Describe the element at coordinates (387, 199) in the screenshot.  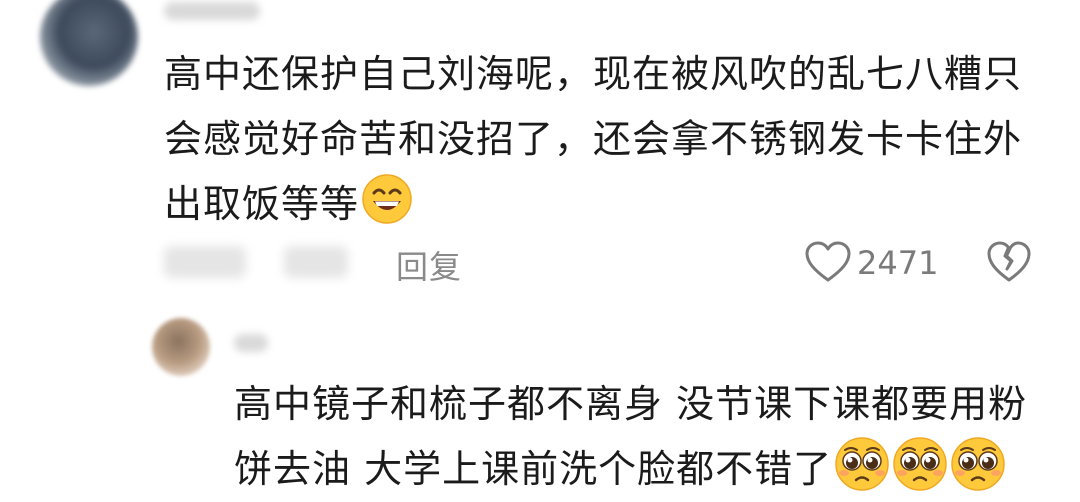
I see `grinning-face-emoji` at that location.